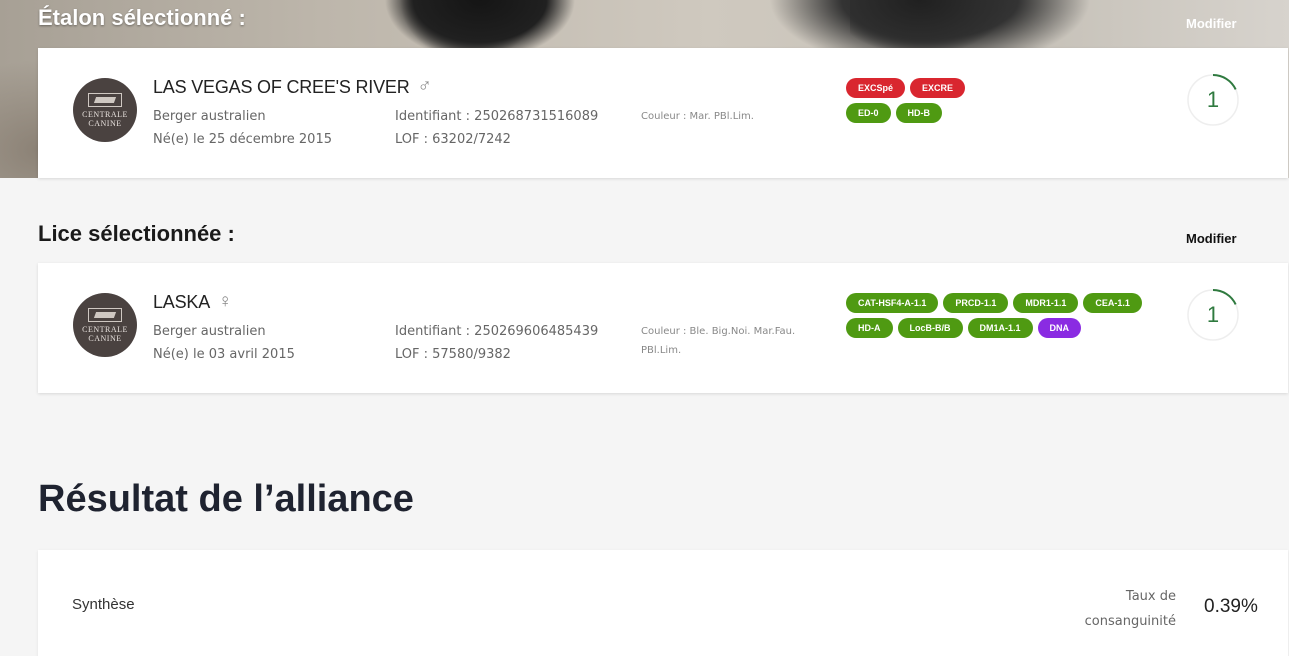 The height and width of the screenshot is (656, 1289). Describe the element at coordinates (935, 24) in the screenshot. I see `dog-ear-right` at that location.